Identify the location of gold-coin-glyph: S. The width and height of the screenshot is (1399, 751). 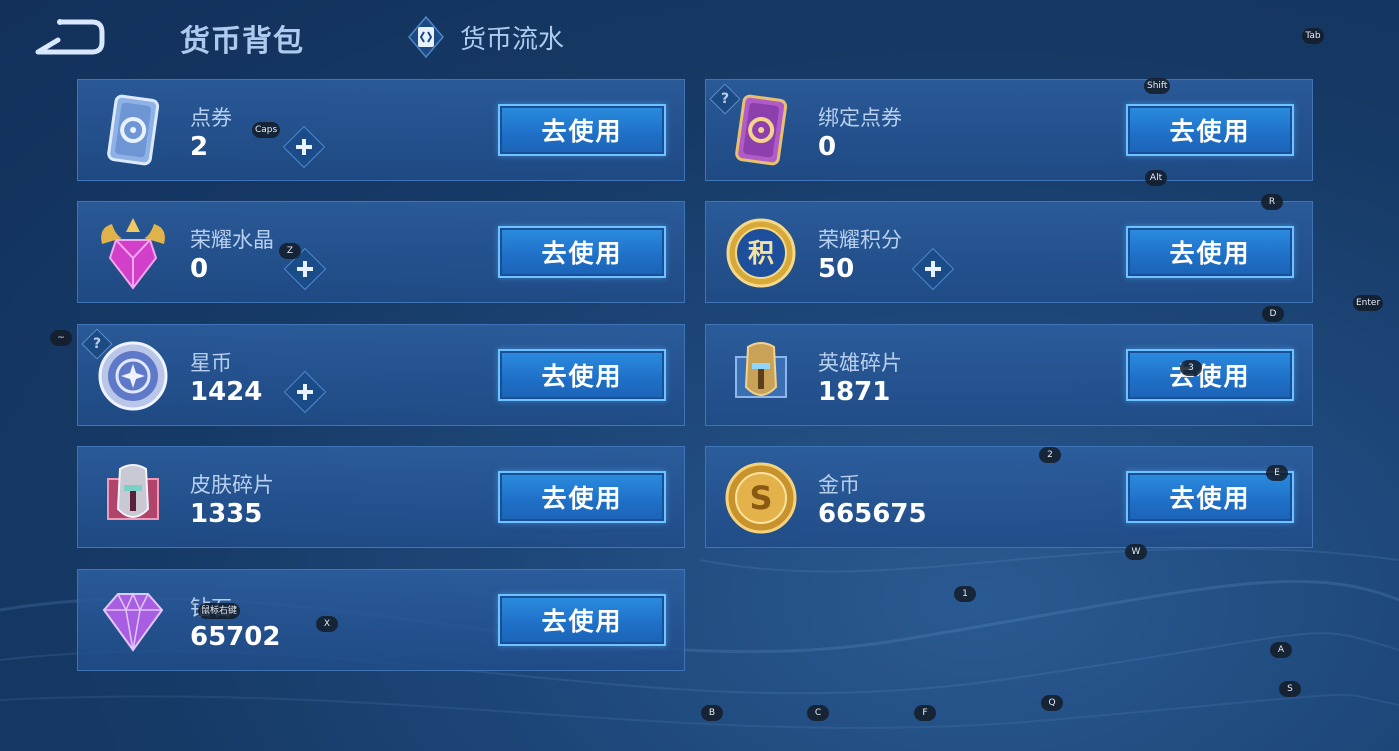
(760, 498).